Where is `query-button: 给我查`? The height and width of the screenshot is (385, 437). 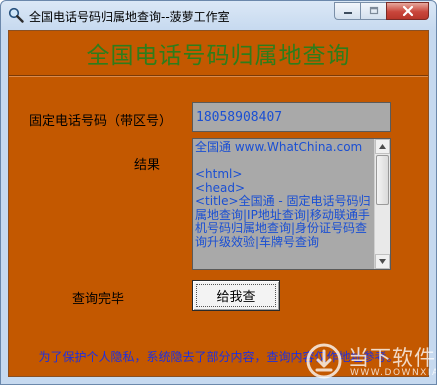
query-button: 给我查 is located at coordinates (236, 295).